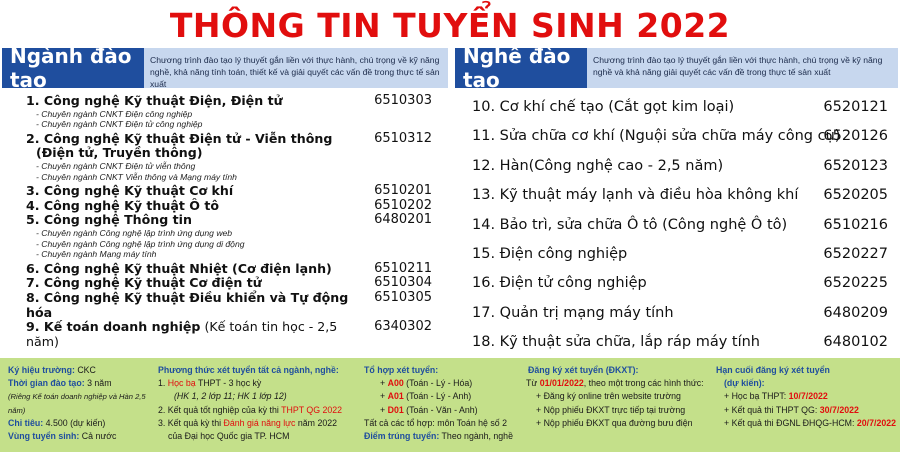  Describe the element at coordinates (614, 422) in the screenshot. I see `registration-option: + Nộp phiếu ĐKXT qua đường bưu điện` at that location.